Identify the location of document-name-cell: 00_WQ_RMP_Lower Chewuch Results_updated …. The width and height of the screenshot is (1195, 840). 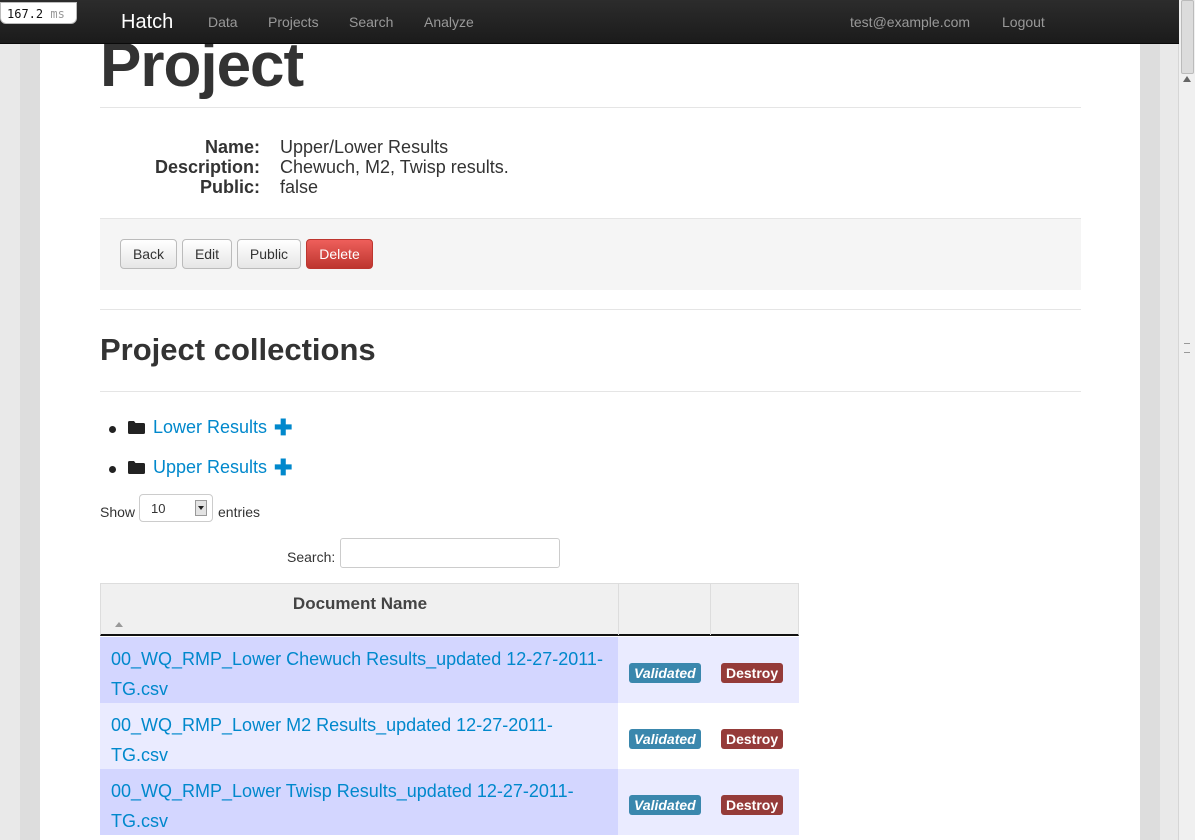
(359, 670).